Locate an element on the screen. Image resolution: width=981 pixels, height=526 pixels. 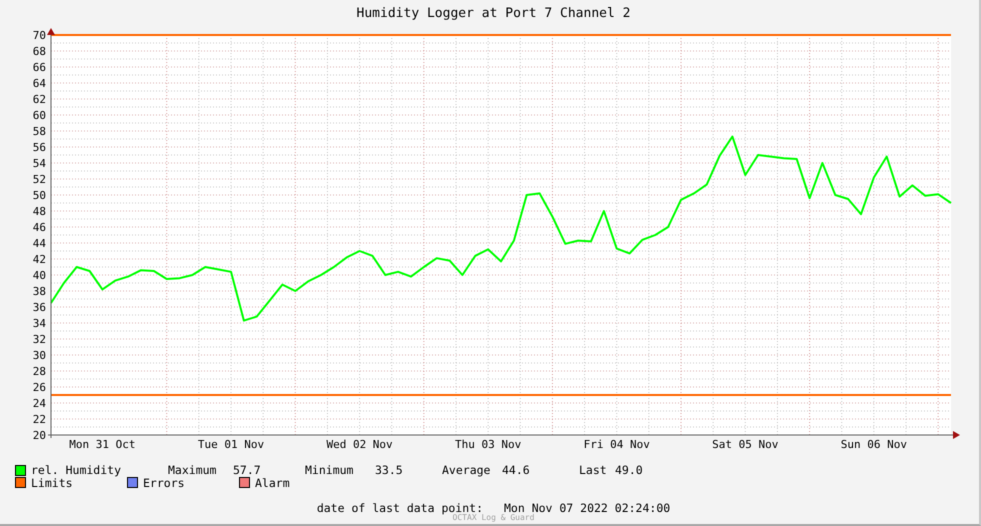
stat-value: 33.5 is located at coordinates (389, 470).